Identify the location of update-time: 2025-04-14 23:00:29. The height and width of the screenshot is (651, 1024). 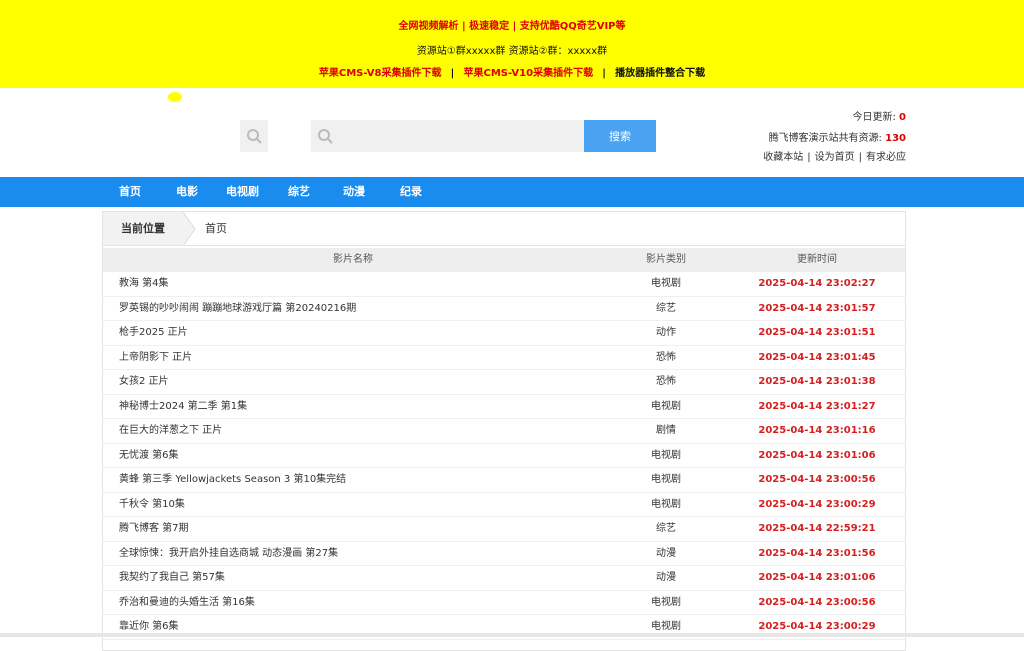
(817, 504).